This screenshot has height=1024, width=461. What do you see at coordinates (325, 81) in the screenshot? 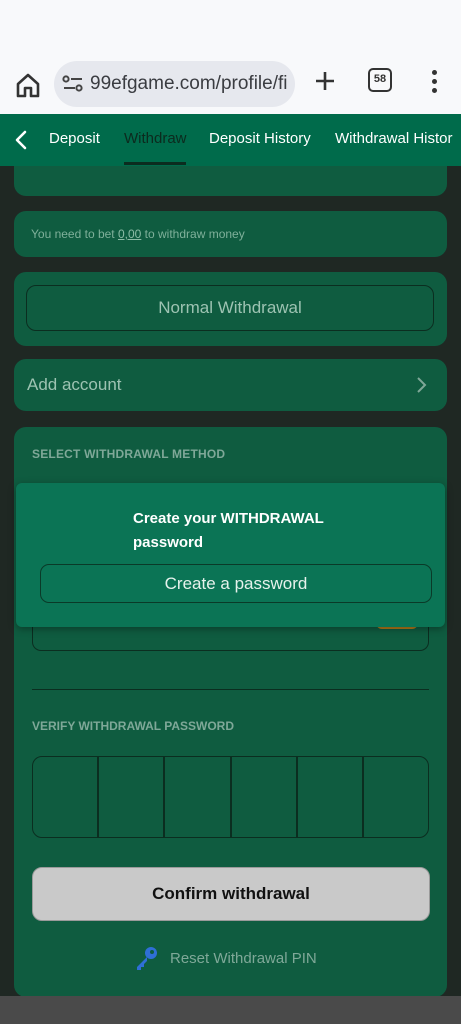
I see `new-tab-icon` at bounding box center [325, 81].